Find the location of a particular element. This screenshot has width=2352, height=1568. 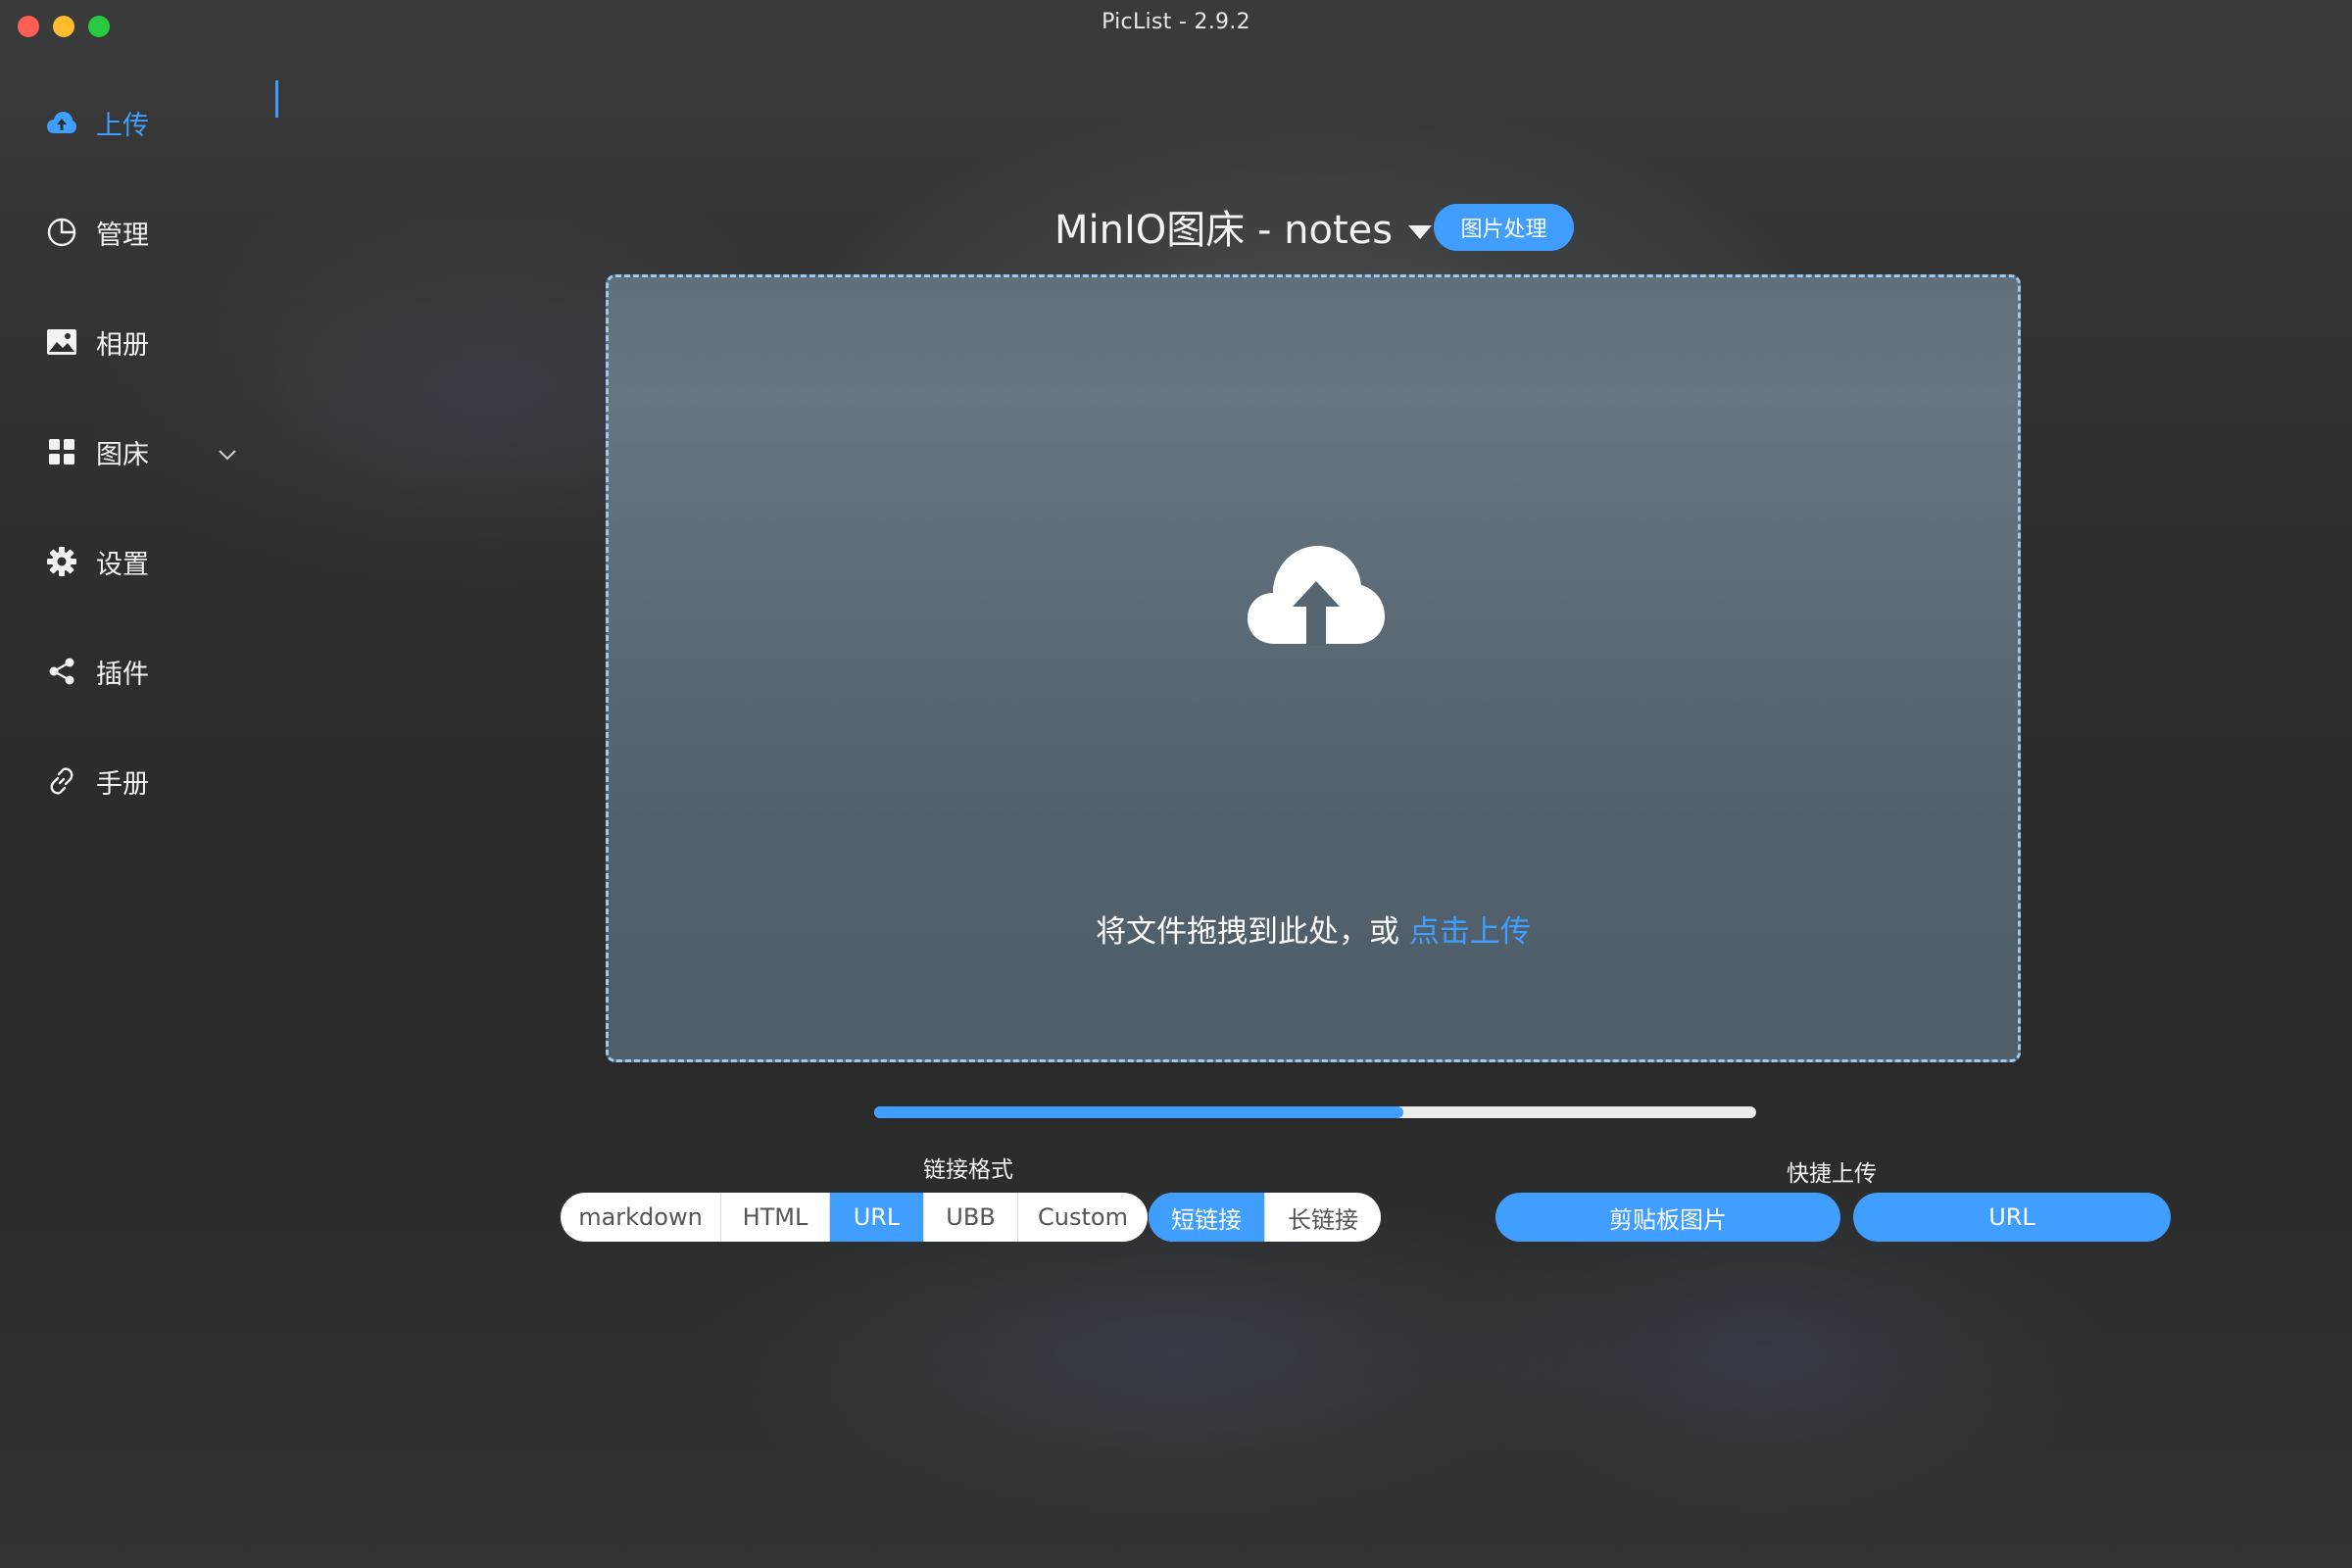

image-process-button: 图片处理 is located at coordinates (1504, 227).